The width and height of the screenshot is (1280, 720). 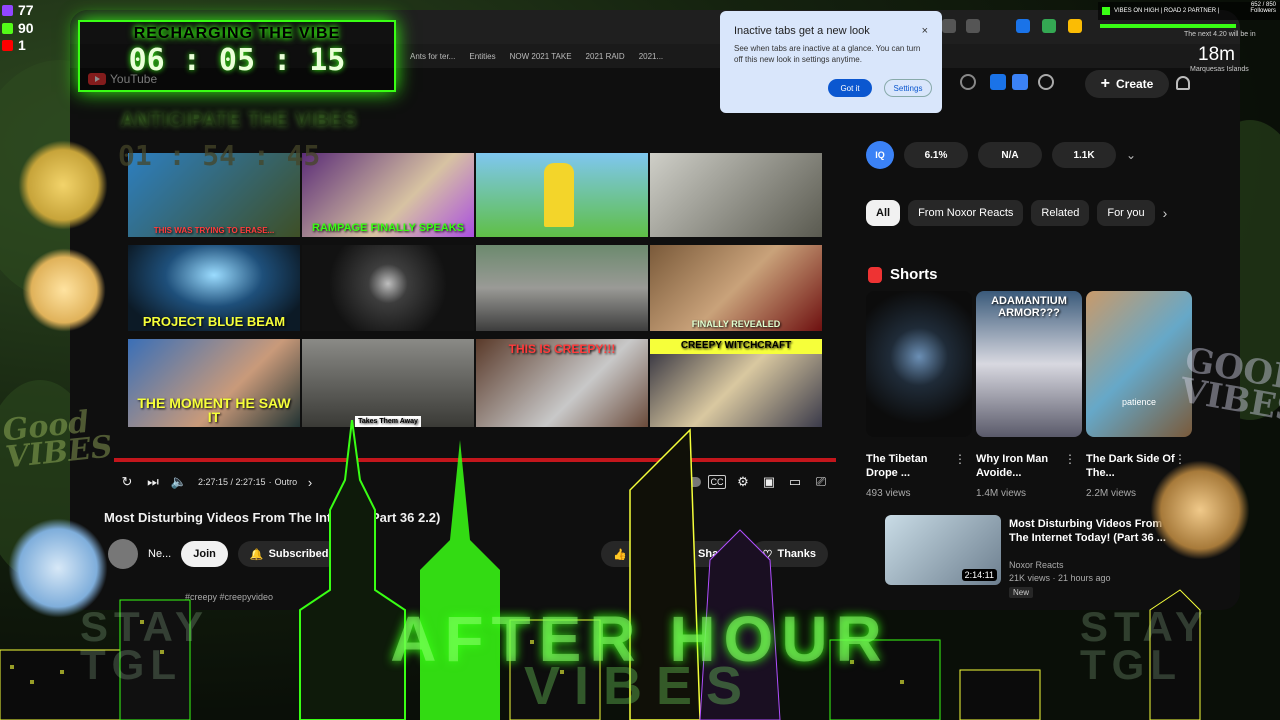 I want to click on stat-pill: 6.1%, so click(x=936, y=155).